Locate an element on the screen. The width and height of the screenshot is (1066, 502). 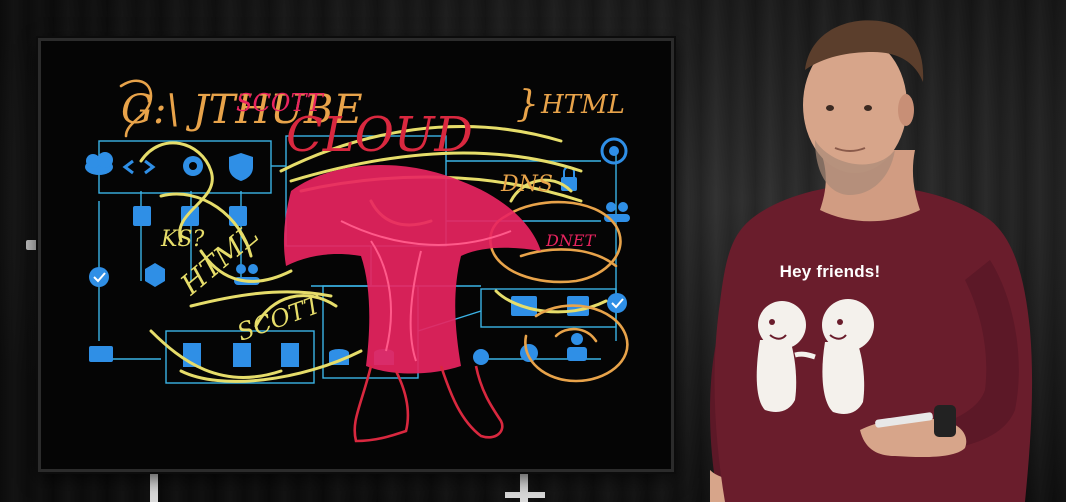
board-side-clip is located at coordinates (32, 245).